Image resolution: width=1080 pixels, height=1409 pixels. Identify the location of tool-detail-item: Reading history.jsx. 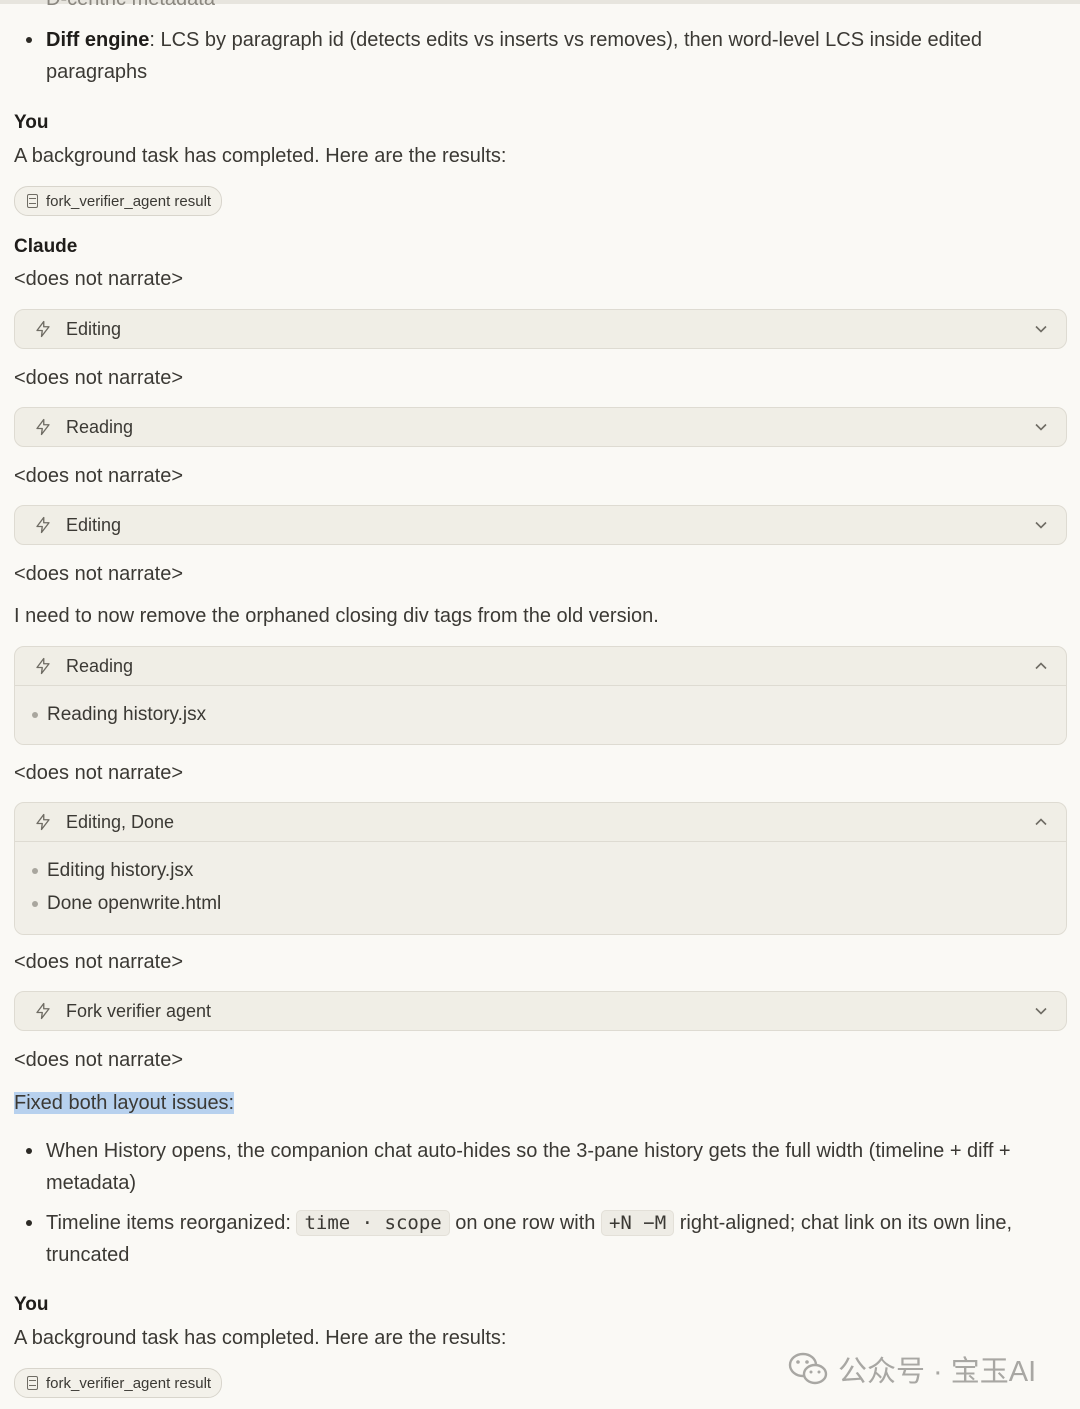
(540, 714).